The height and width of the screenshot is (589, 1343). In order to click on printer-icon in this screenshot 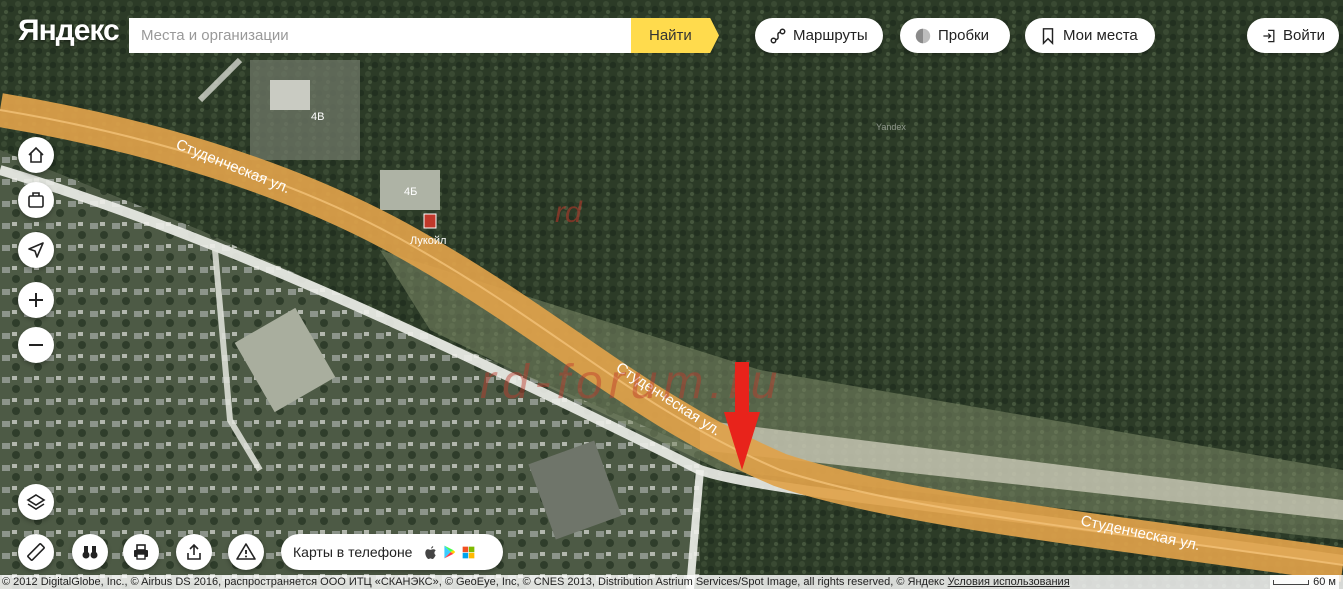, I will do `click(141, 552)`.